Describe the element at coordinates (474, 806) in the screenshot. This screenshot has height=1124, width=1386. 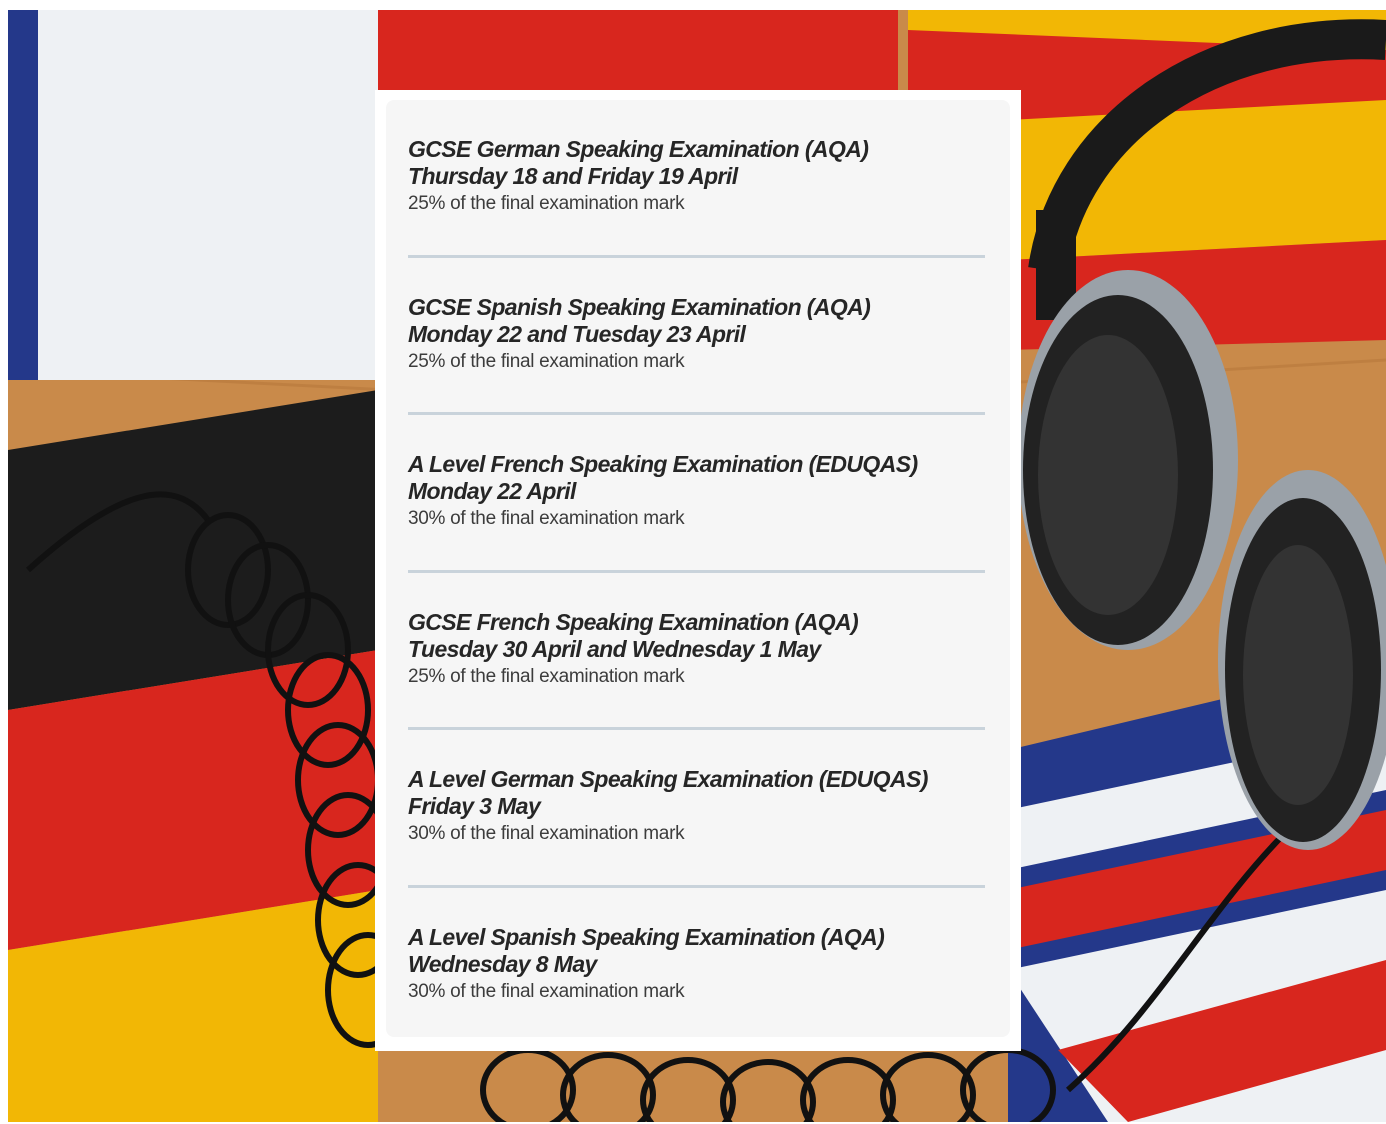
I see `exam-date: Friday 3 May` at that location.